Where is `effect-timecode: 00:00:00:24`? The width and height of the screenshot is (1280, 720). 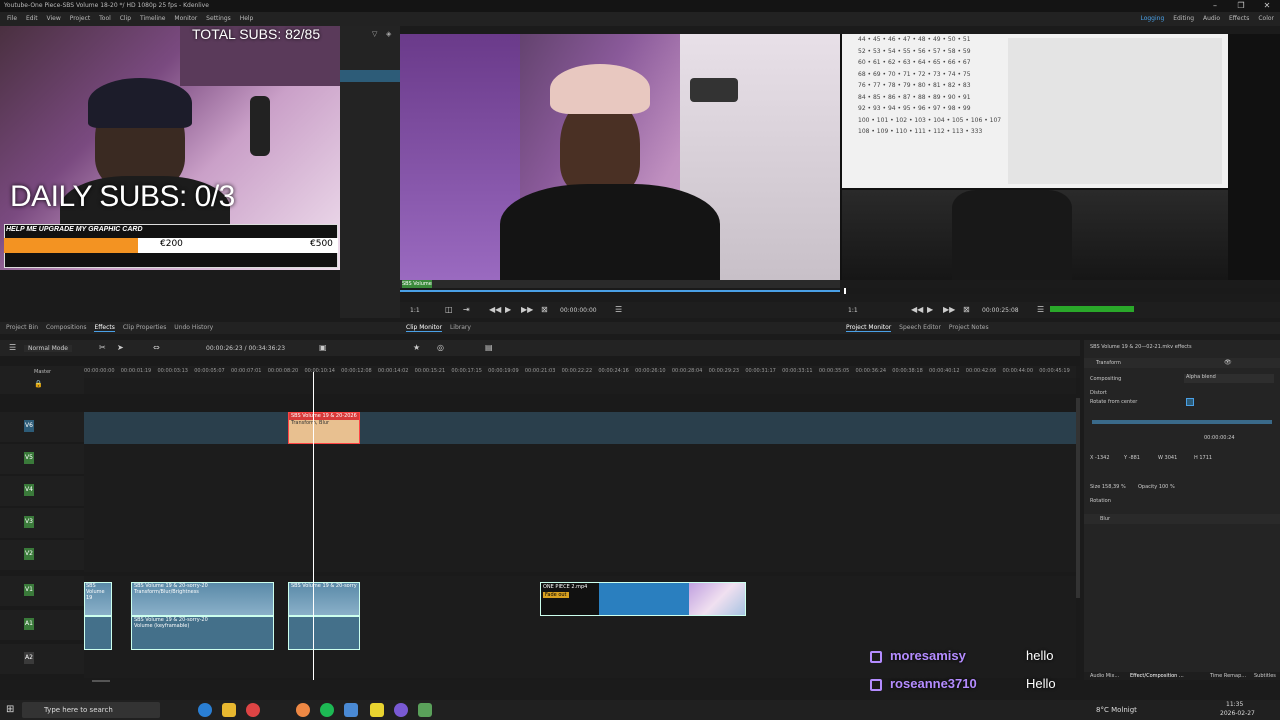 effect-timecode: 00:00:00:24 is located at coordinates (1219, 438).